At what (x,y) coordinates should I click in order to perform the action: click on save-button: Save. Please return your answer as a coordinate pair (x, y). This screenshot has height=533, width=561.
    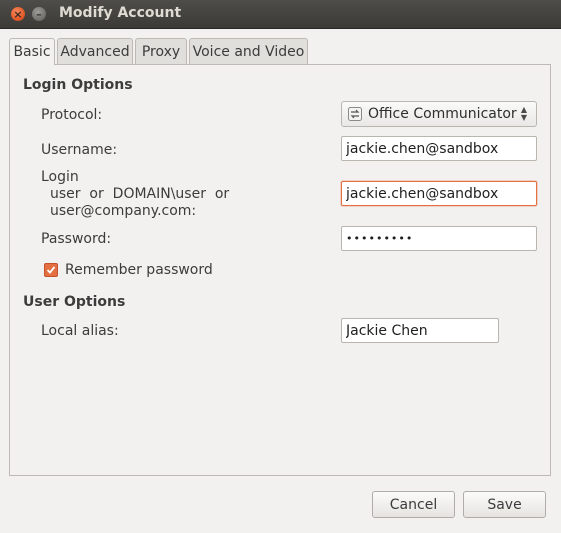
    Looking at the image, I should click on (504, 504).